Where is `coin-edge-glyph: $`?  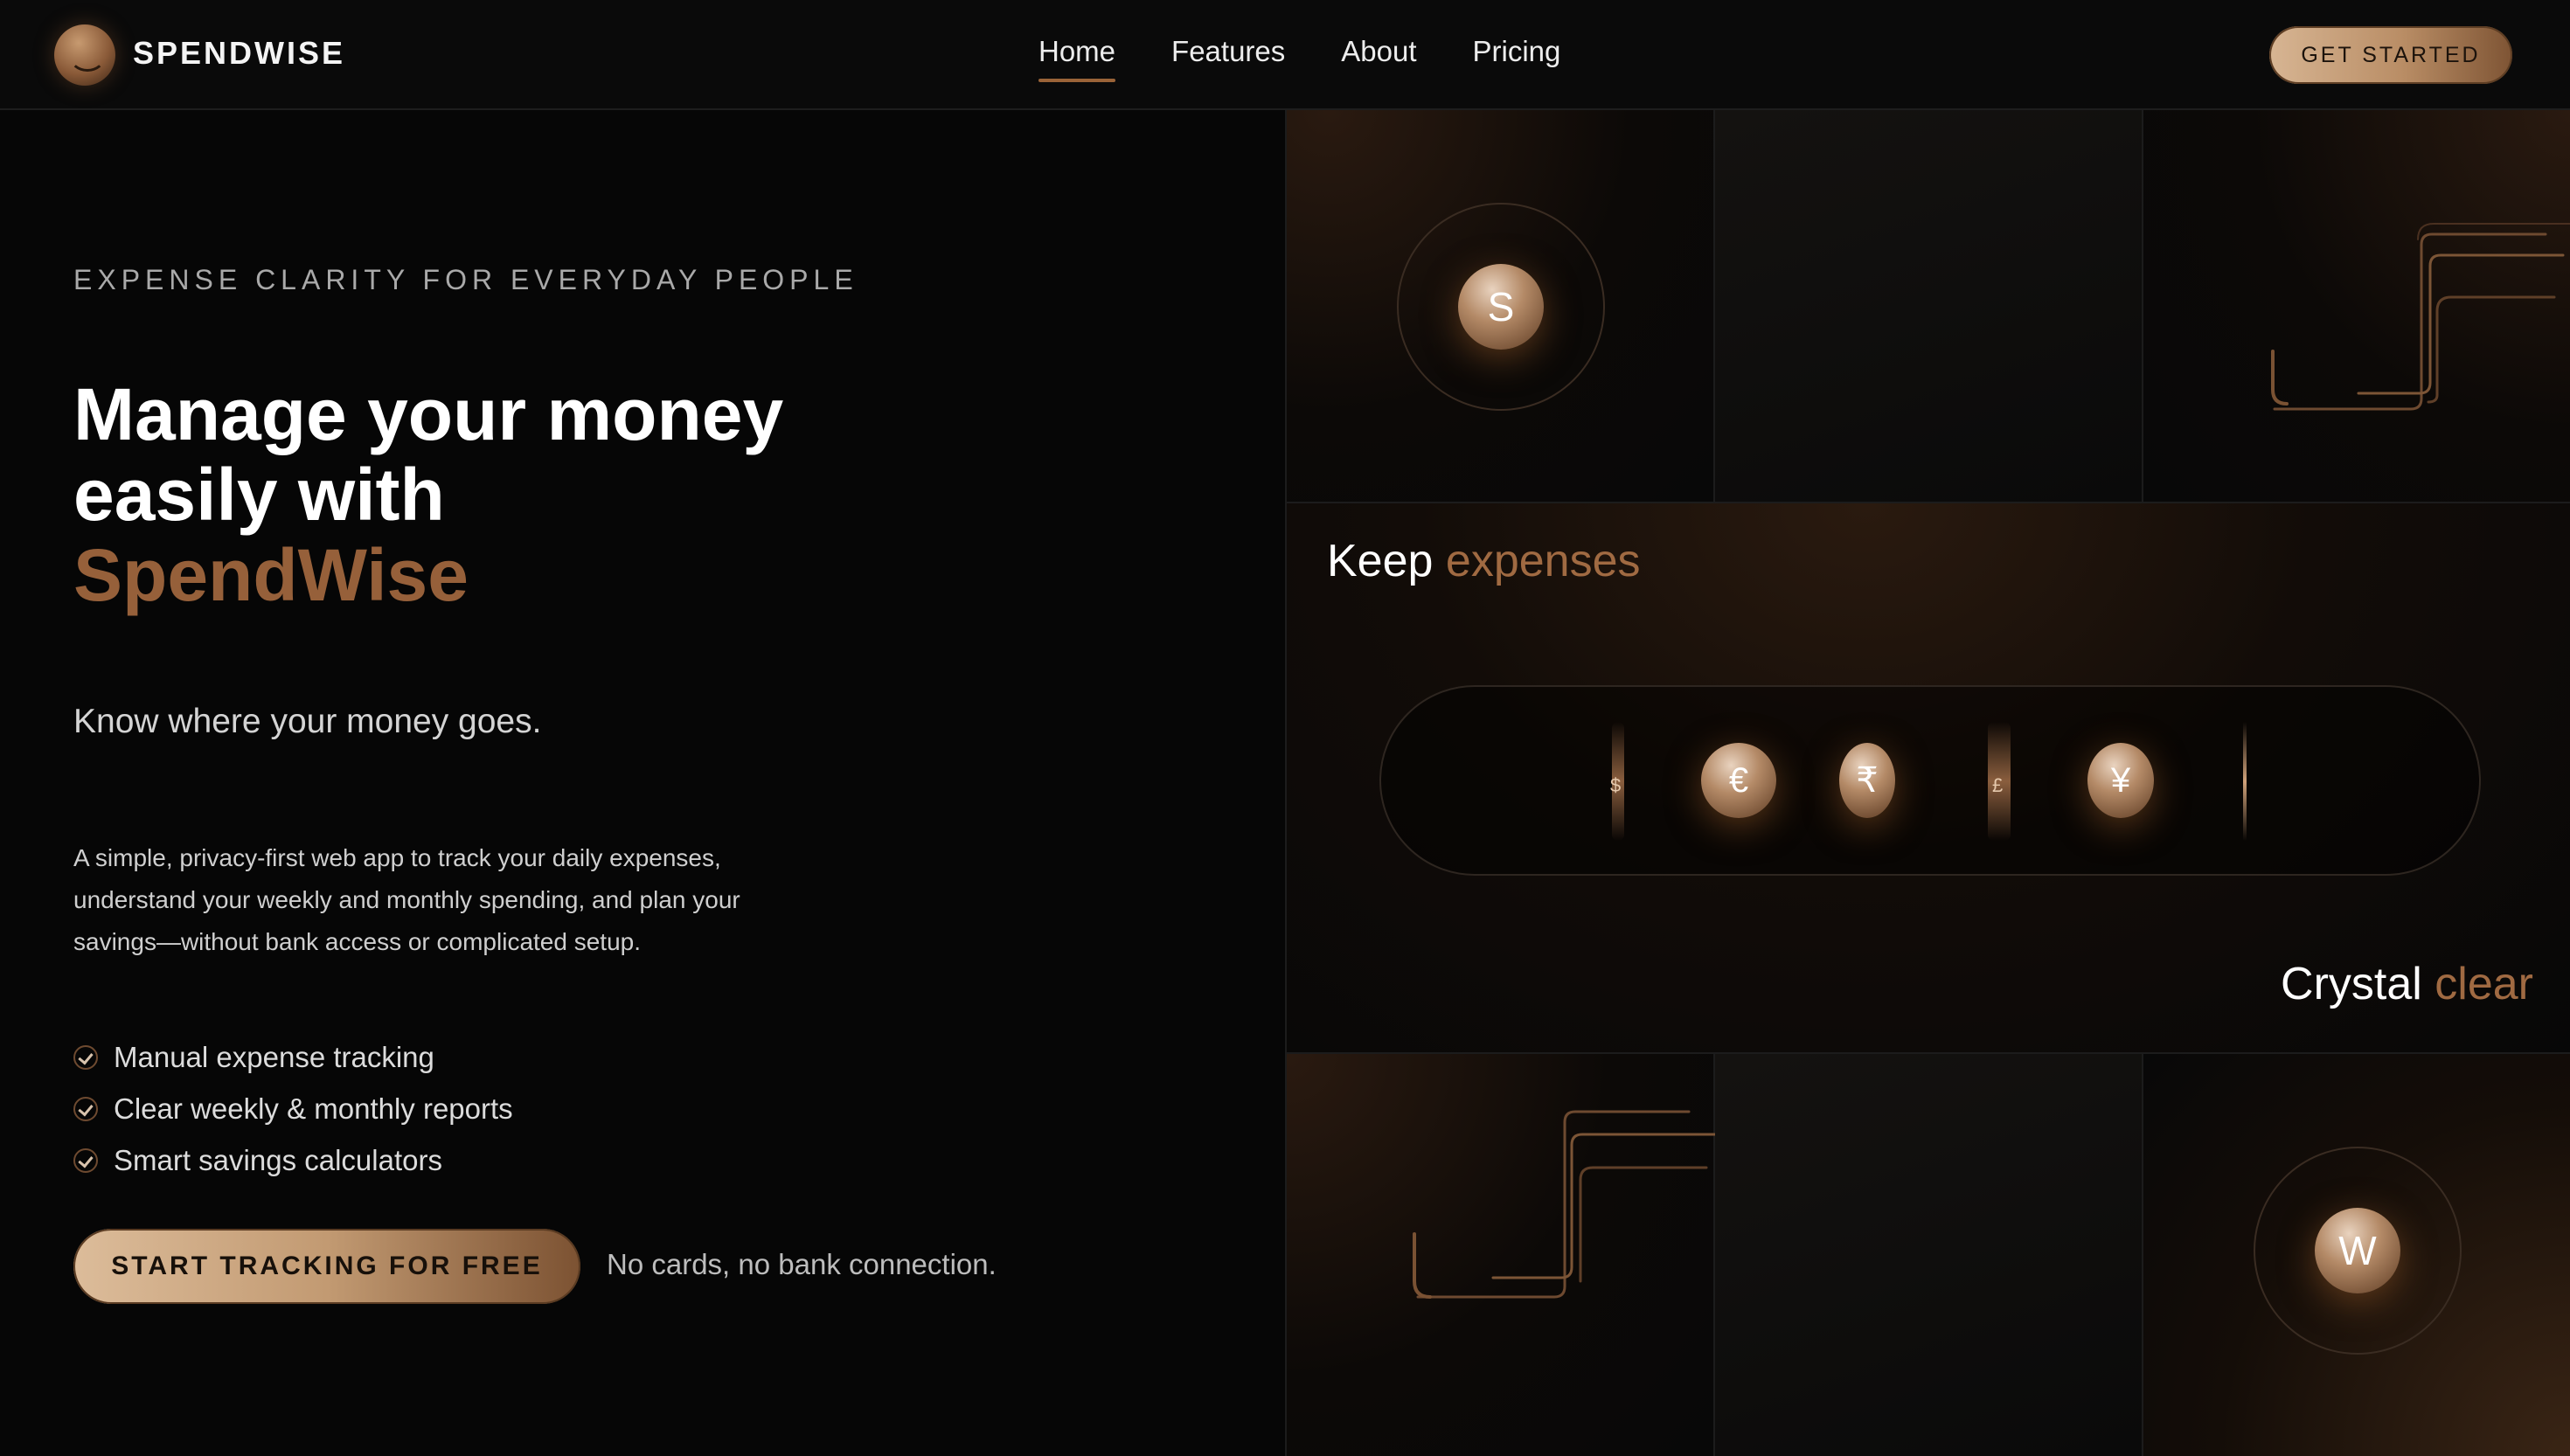
coin-edge-glyph: $ is located at coordinates (1616, 785).